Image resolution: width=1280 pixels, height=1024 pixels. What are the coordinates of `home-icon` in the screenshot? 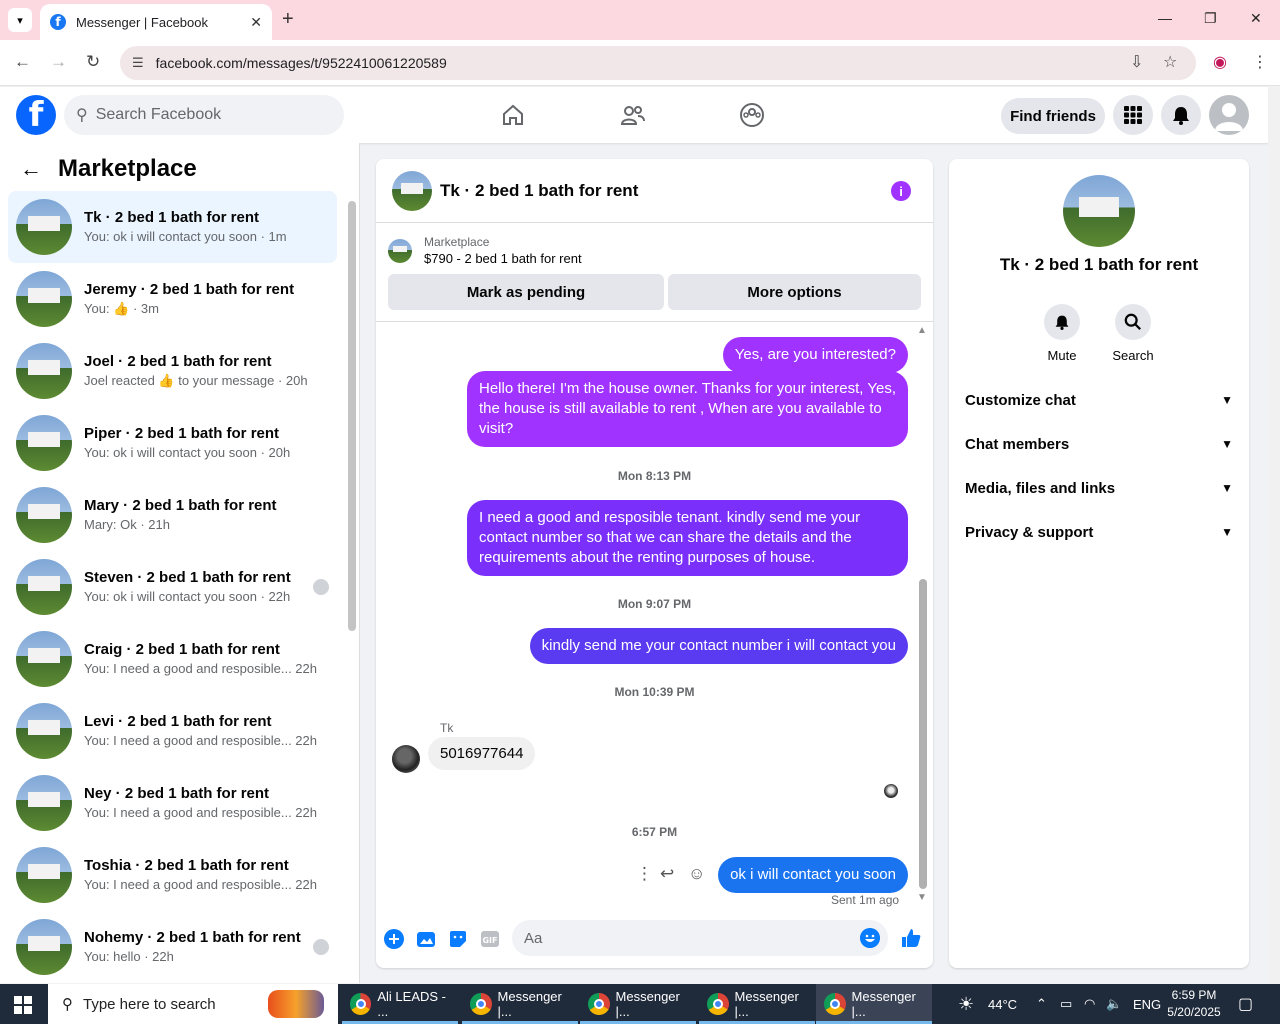 It's located at (513, 115).